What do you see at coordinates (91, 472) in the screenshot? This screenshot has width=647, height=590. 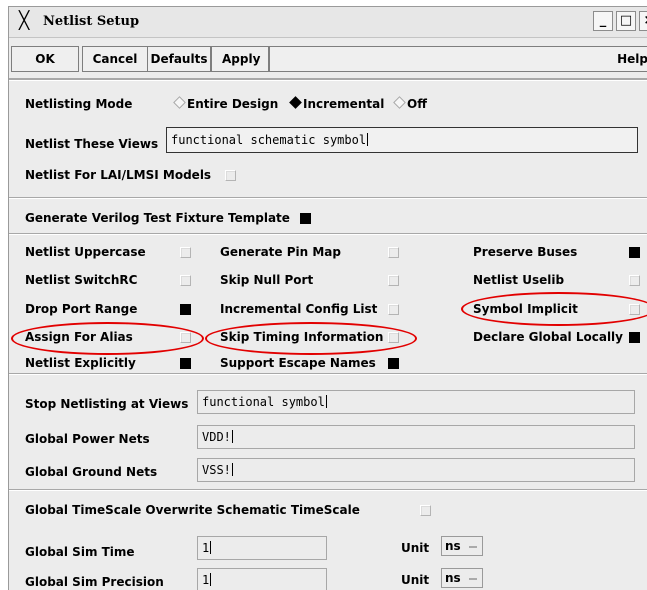 I see `global-ground-nets-label: Global Ground Nets` at bounding box center [91, 472].